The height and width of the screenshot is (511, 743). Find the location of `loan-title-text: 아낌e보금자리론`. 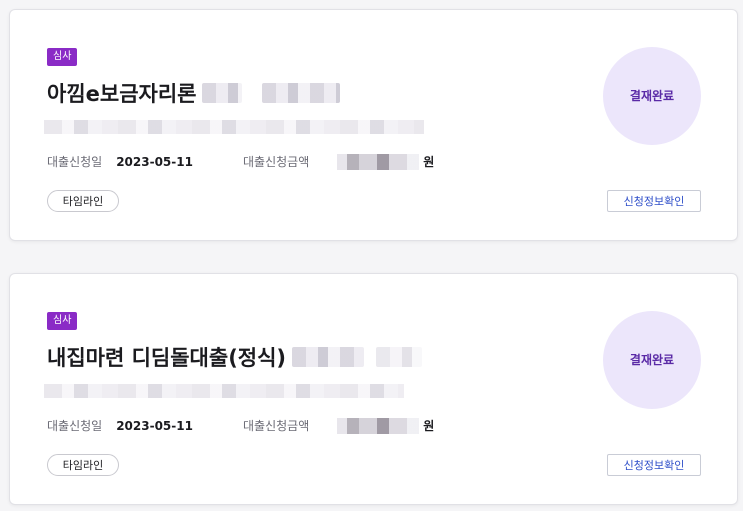

loan-title-text: 아낌e보금자리론 is located at coordinates (122, 94).